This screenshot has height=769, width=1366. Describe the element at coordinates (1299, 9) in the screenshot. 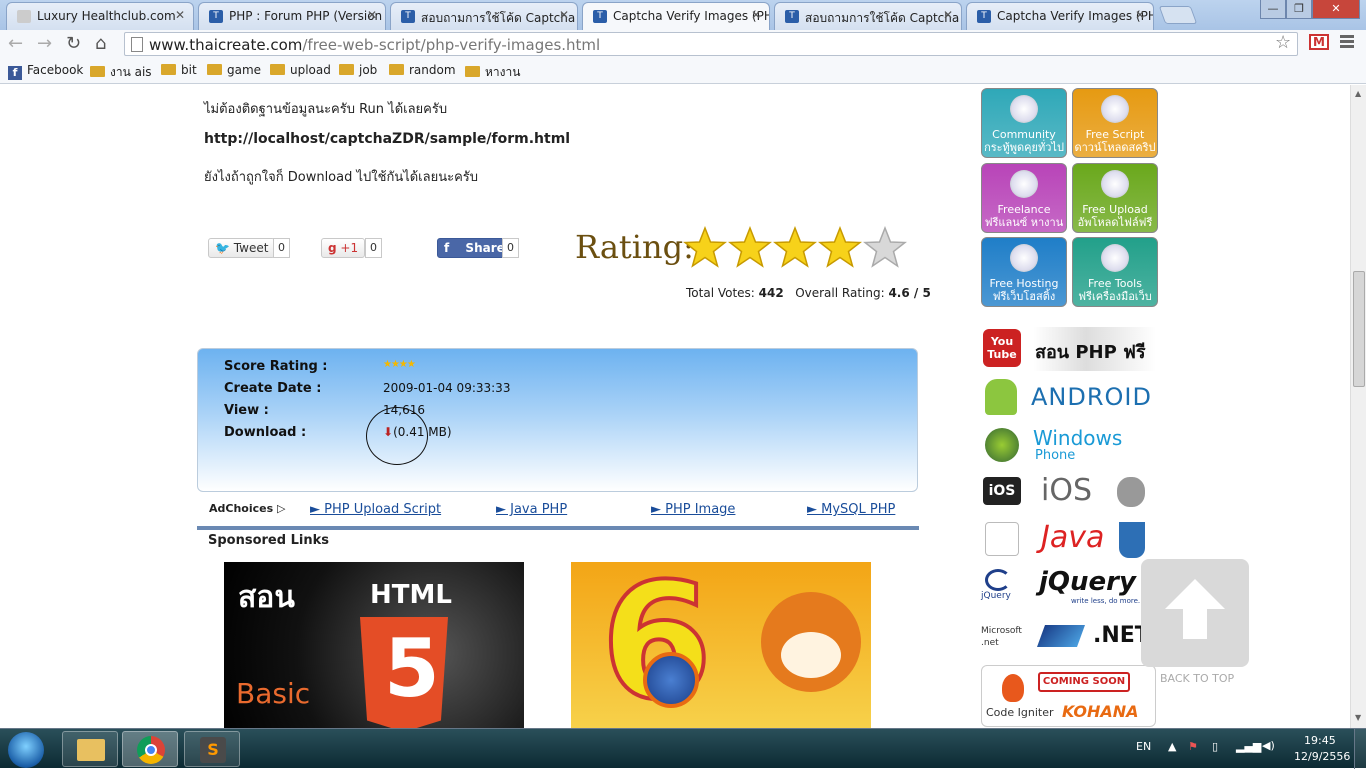

I see `maximize-button: ❐` at that location.